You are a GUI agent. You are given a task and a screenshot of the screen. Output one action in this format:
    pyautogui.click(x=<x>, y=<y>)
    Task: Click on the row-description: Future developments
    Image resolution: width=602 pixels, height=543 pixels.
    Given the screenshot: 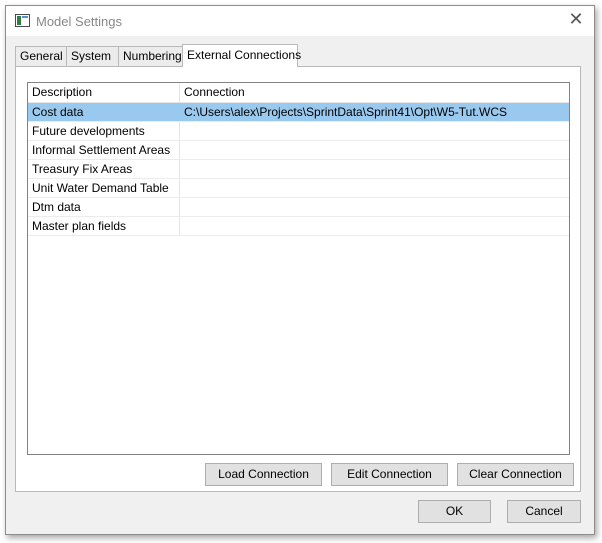 What is the action you would take?
    pyautogui.click(x=104, y=131)
    